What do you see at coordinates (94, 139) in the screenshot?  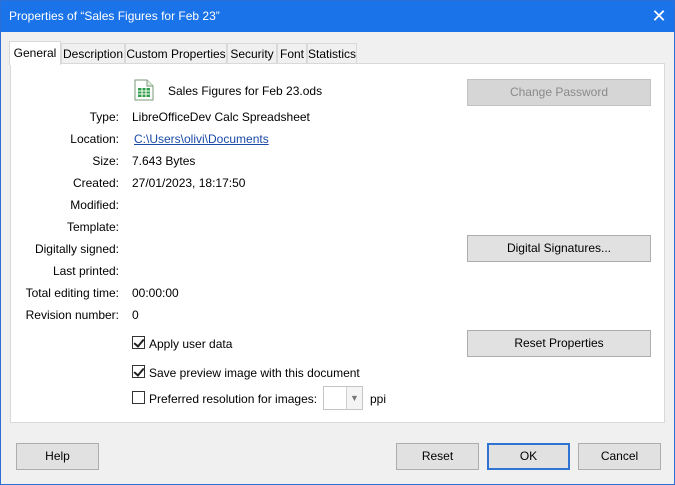 I see `location-label: Location:` at bounding box center [94, 139].